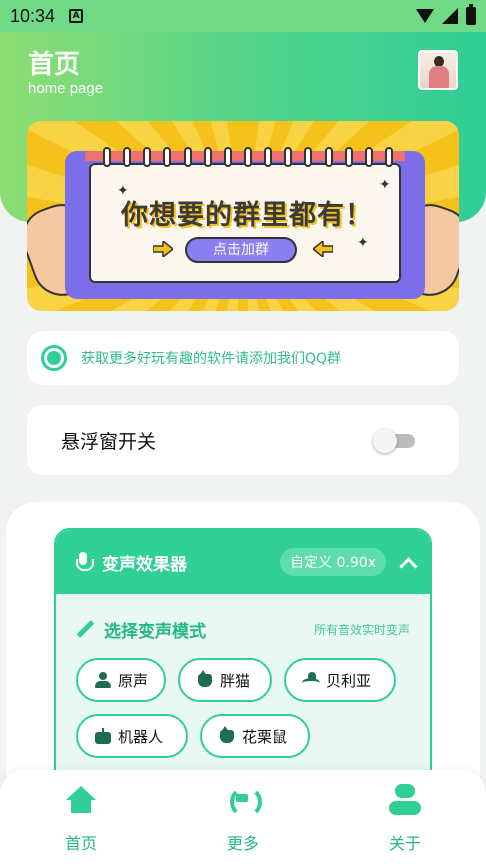 This screenshot has height=864, width=486. I want to click on pencil-icon, so click(85, 629).